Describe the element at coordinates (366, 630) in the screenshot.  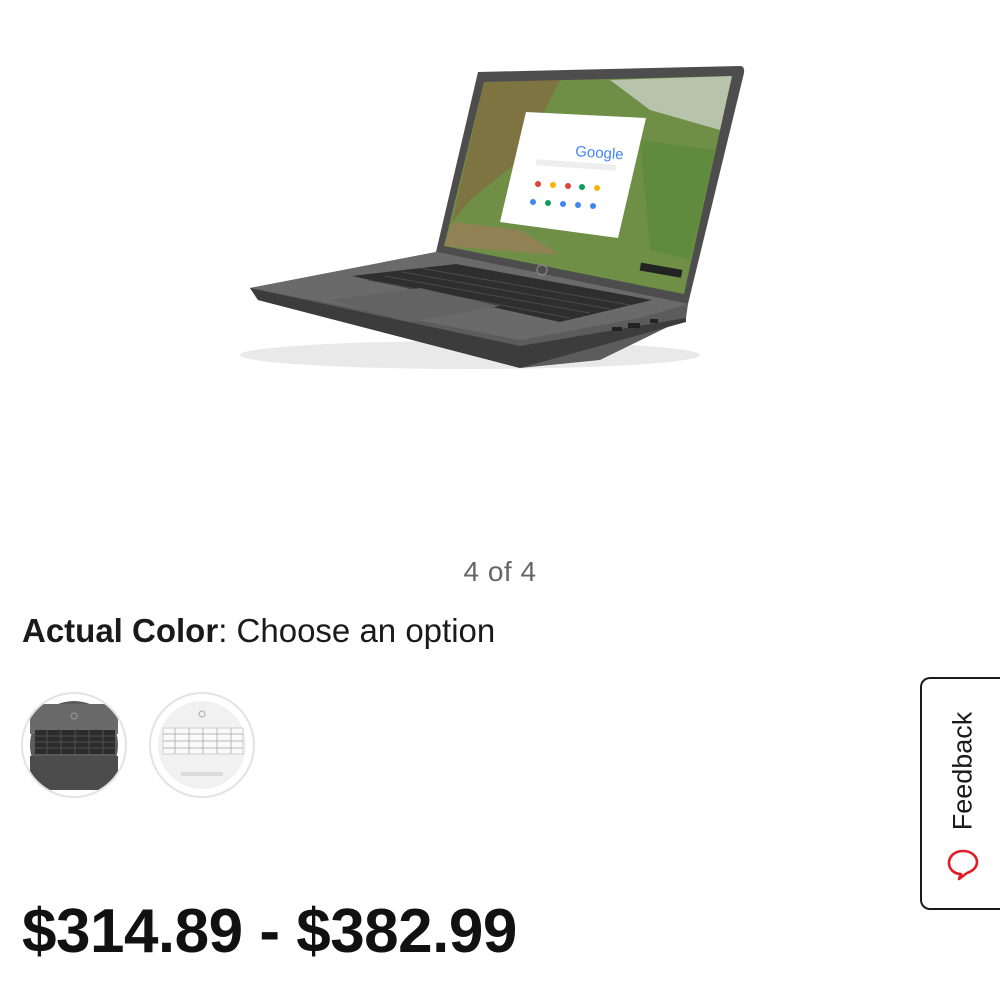
I see `color-value: Choose an option` at that location.